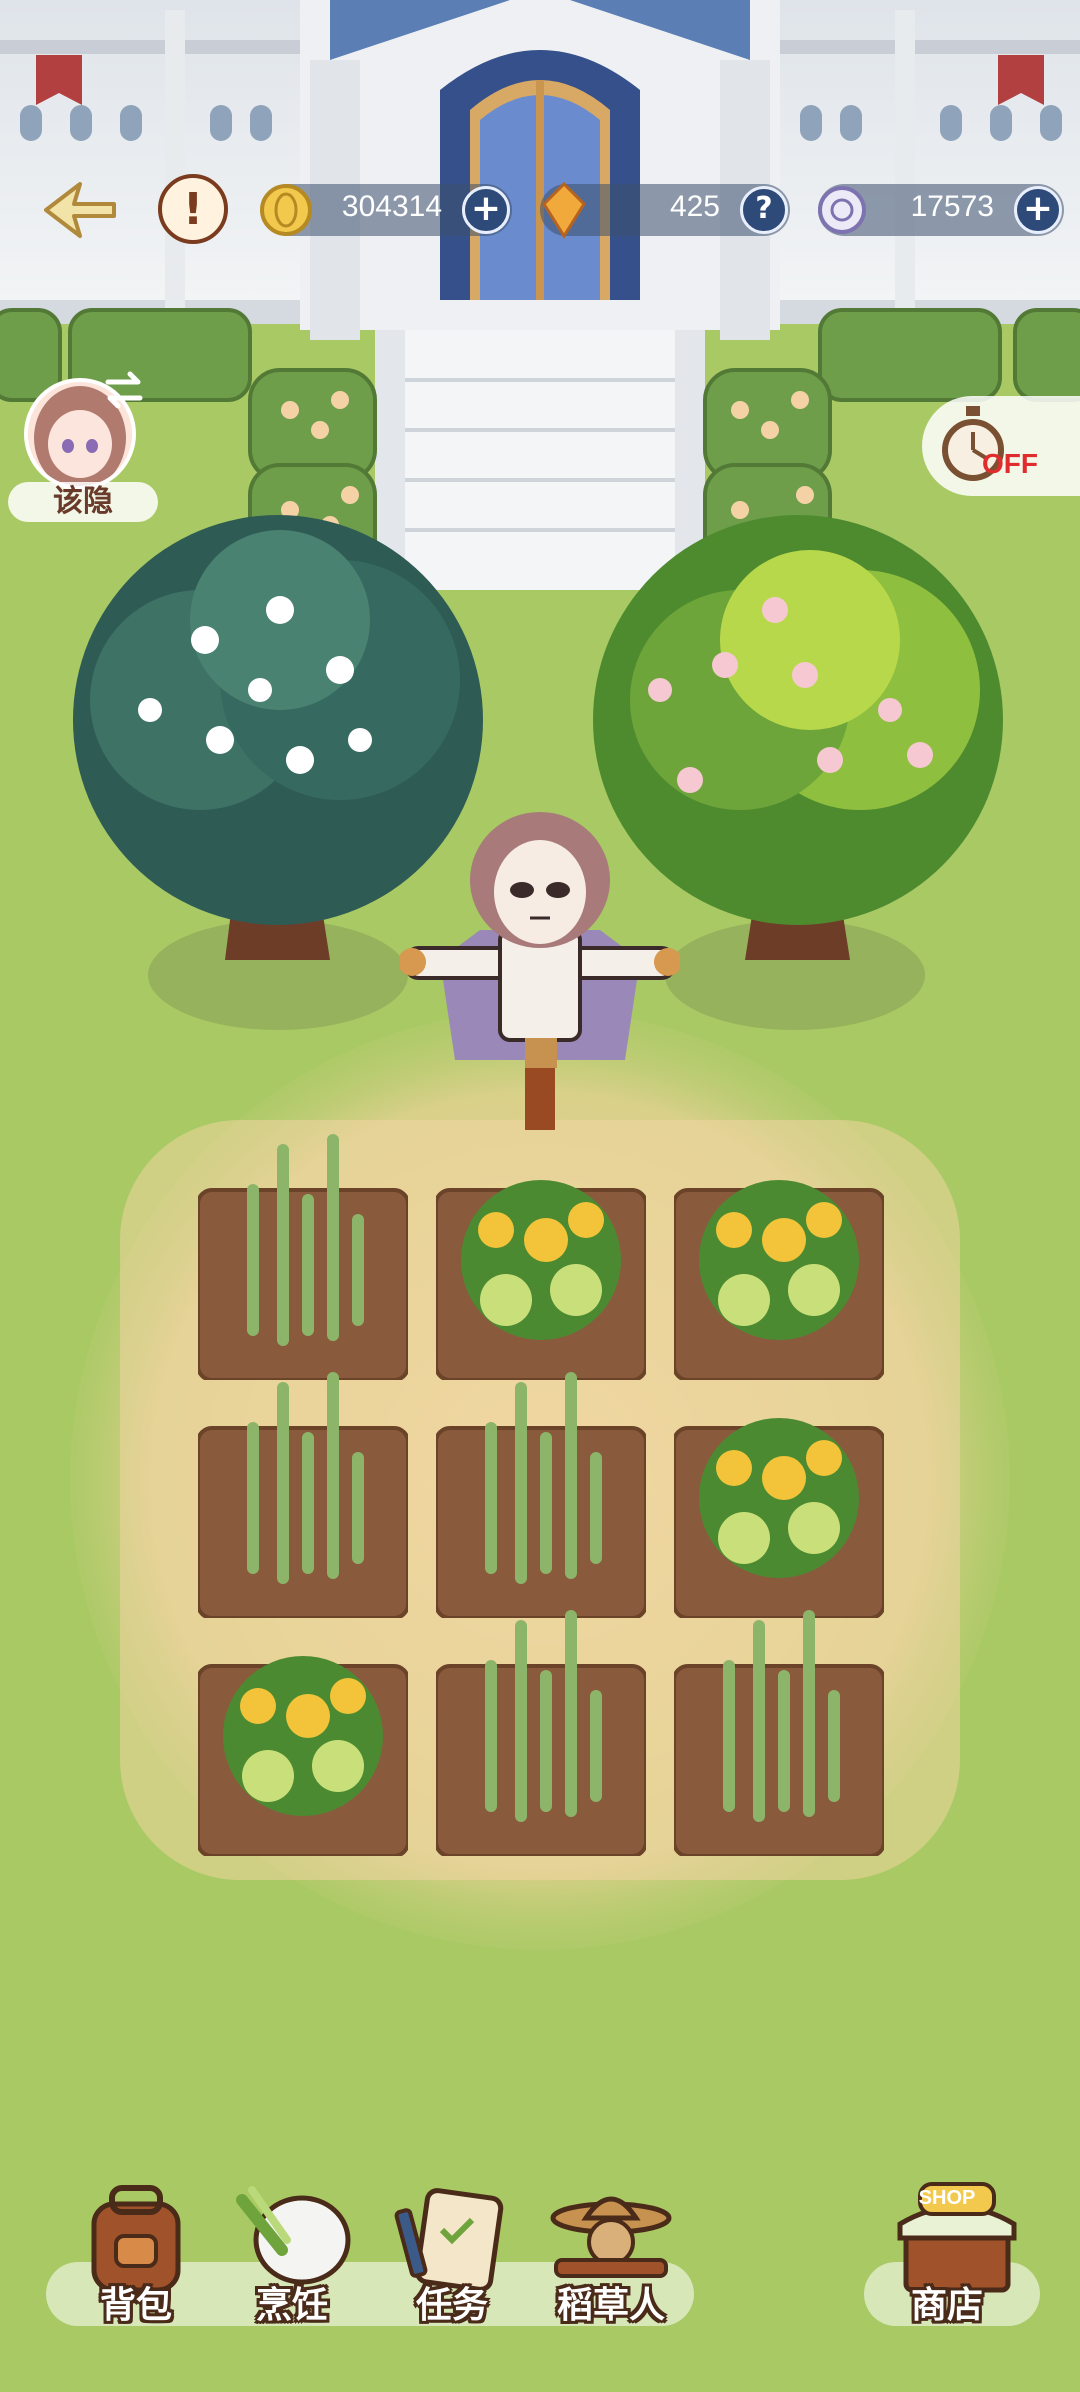 The image size is (1080, 2392). I want to click on back-arrow-icon, so click(80, 210).